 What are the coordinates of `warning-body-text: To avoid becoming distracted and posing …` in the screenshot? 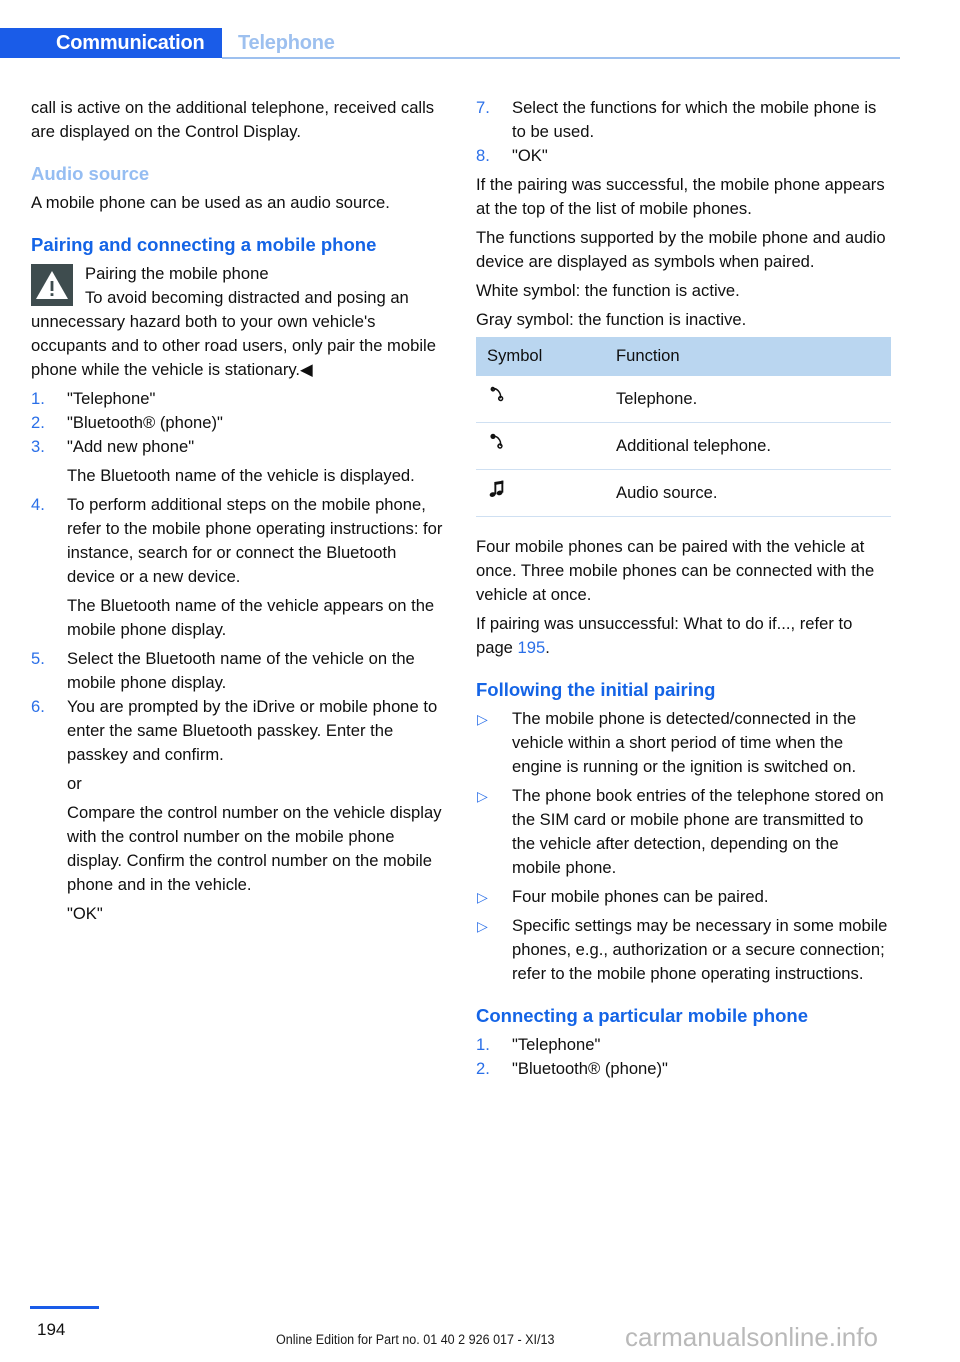 It's located at (233, 333).